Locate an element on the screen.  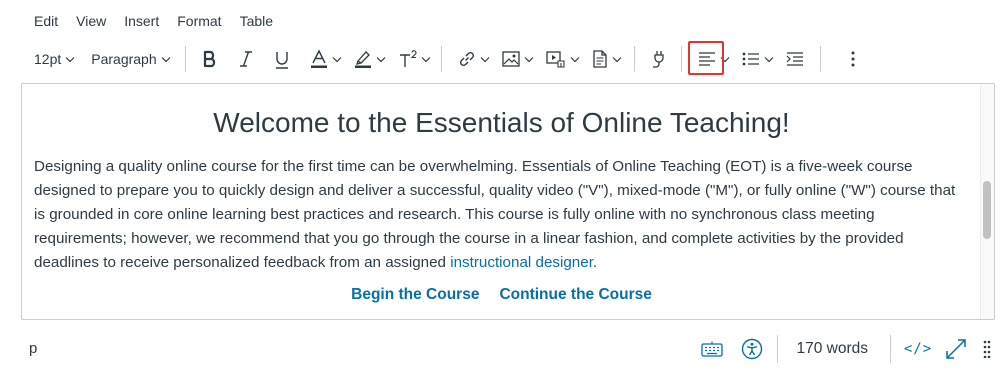
menu-table: Table is located at coordinates (256, 21).